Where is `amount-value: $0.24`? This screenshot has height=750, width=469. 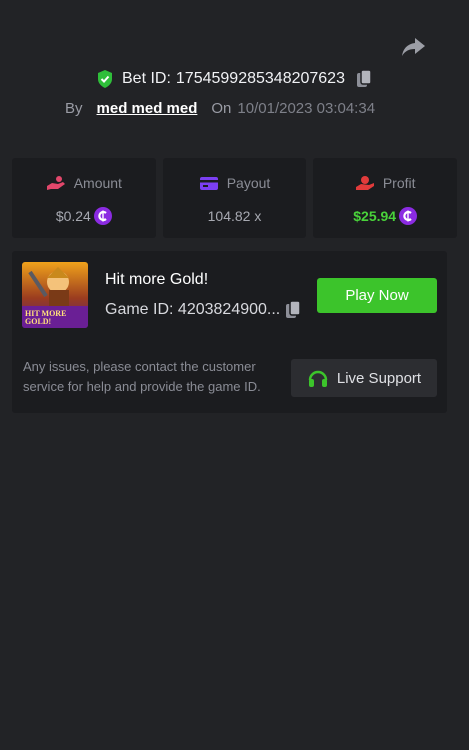
amount-value: $0.24 is located at coordinates (73, 216).